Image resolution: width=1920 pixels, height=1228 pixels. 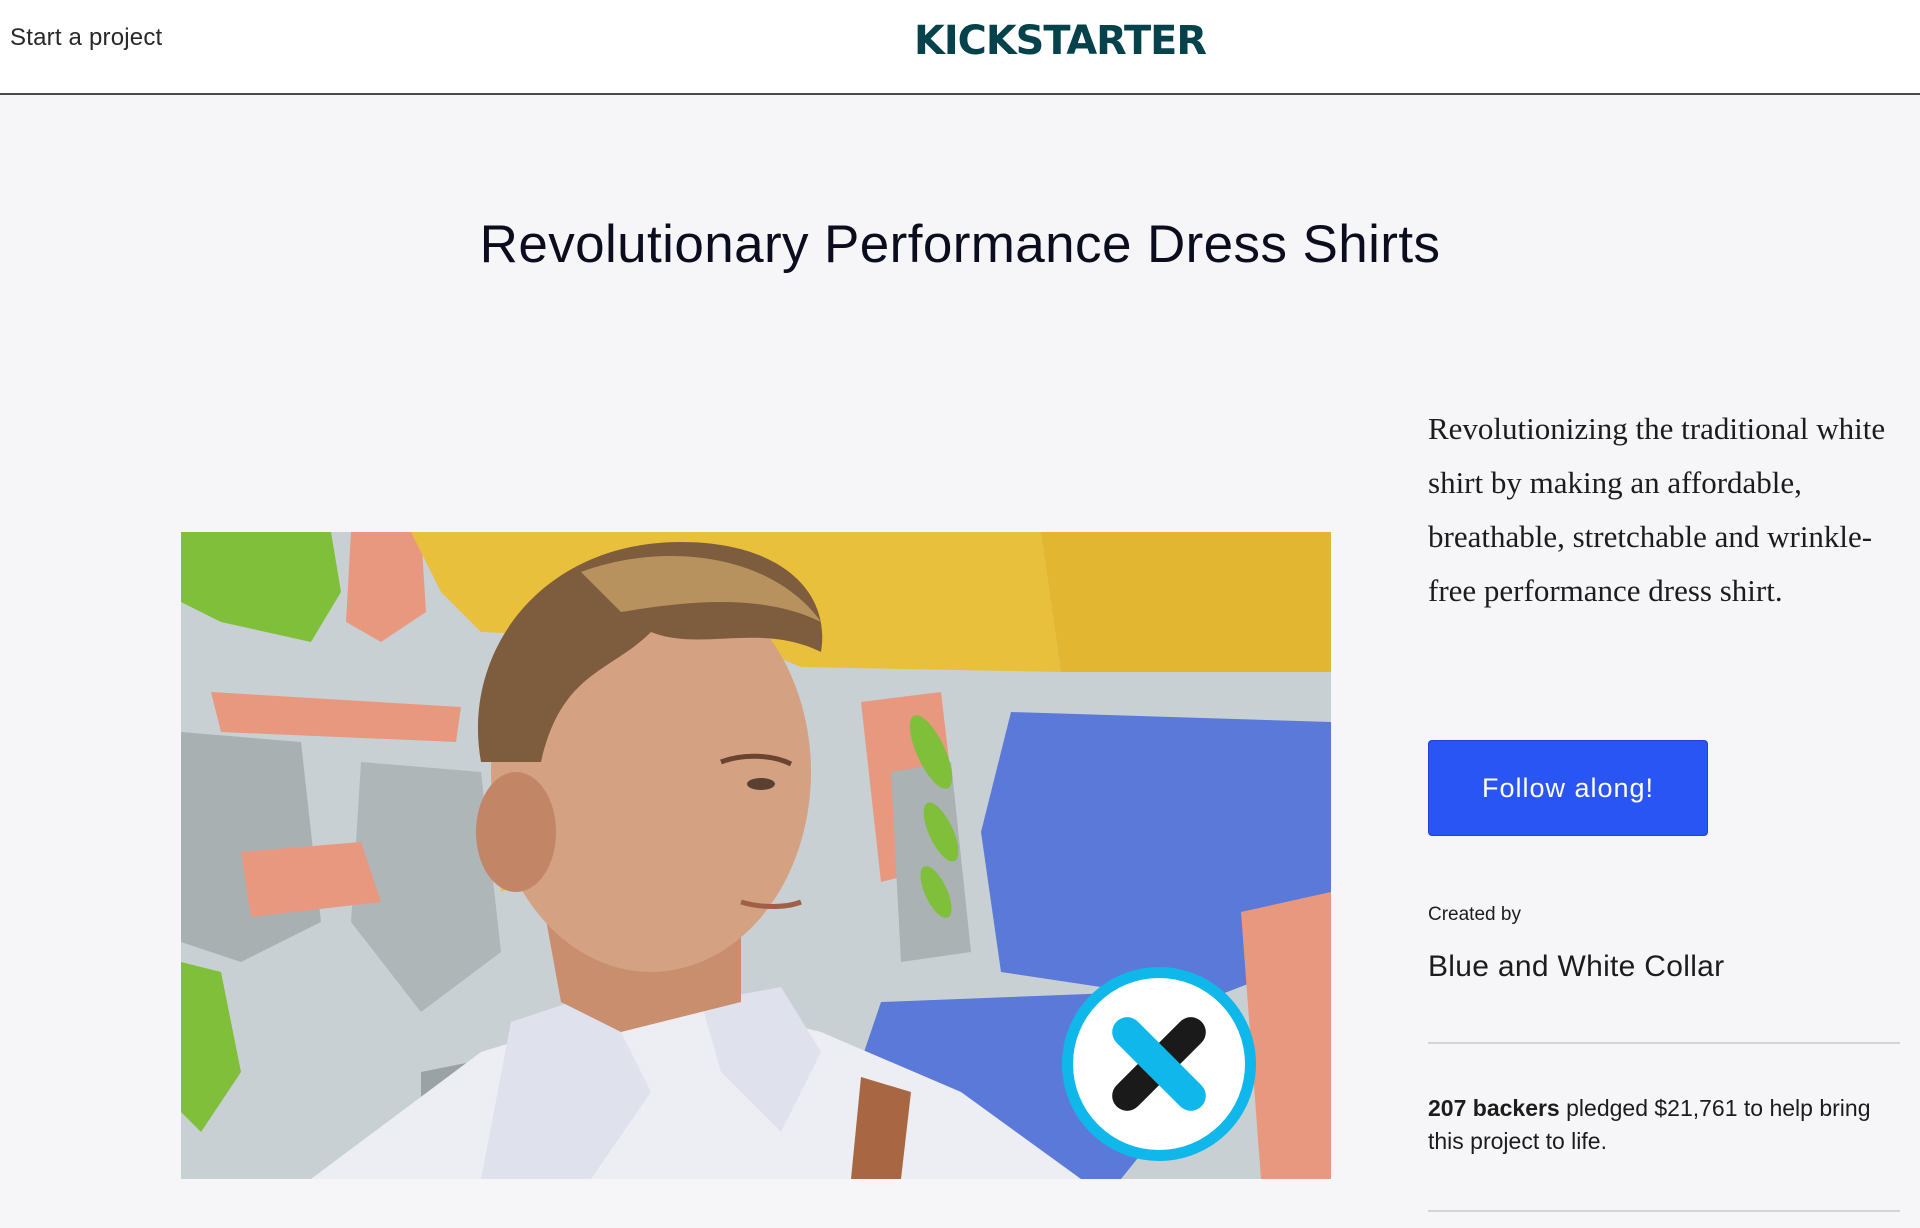 I want to click on start-project-link: Start a project, so click(x=86, y=38).